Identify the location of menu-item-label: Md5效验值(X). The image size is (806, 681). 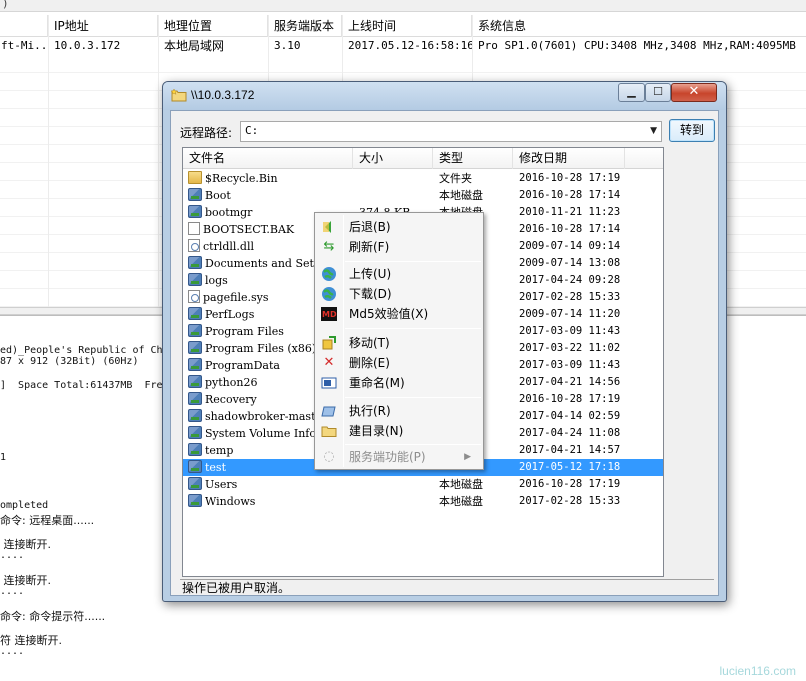
(389, 314).